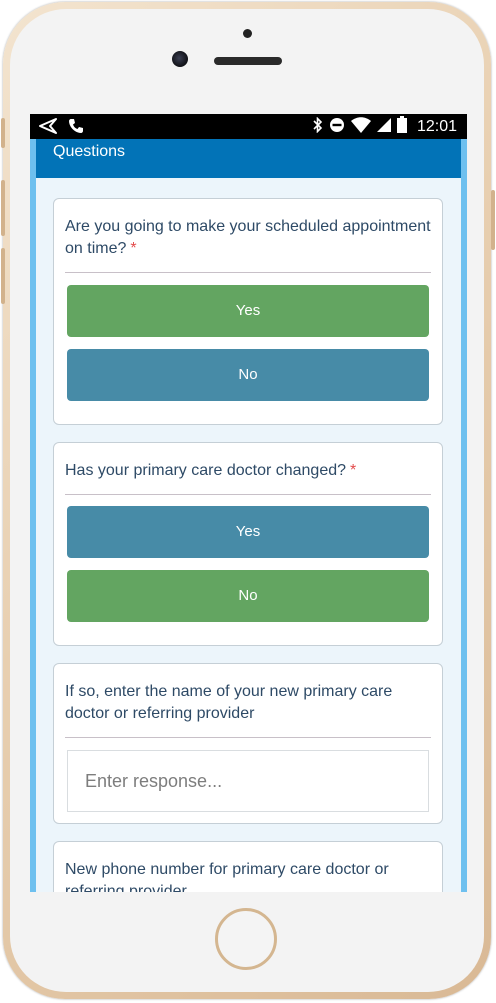  I want to click on wifi-icon, so click(360, 126).